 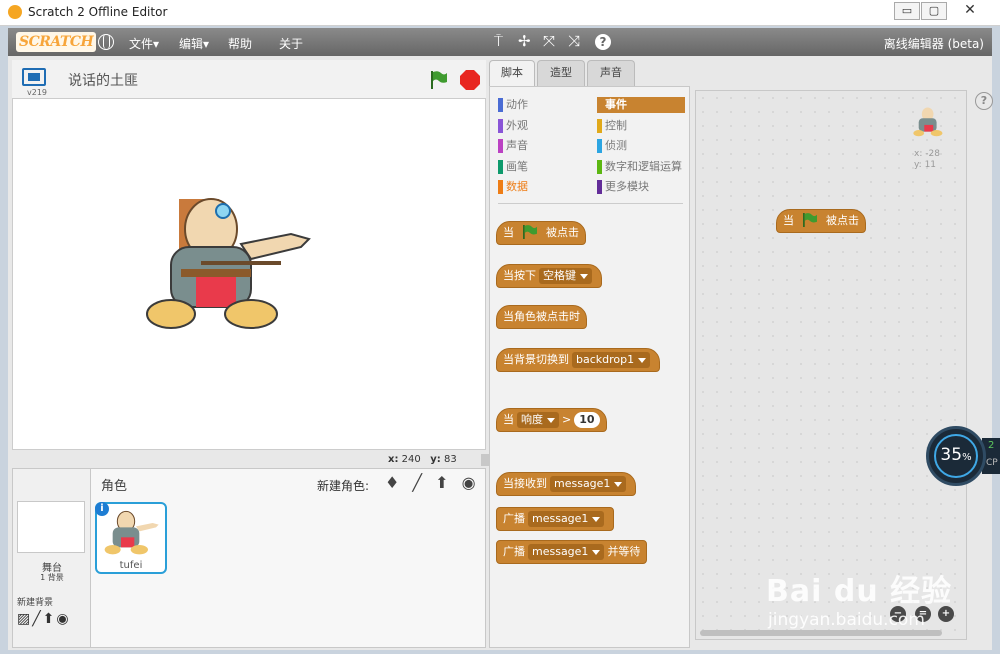 I want to click on category-operators: 数字和逻辑运算, so click(x=642, y=167).